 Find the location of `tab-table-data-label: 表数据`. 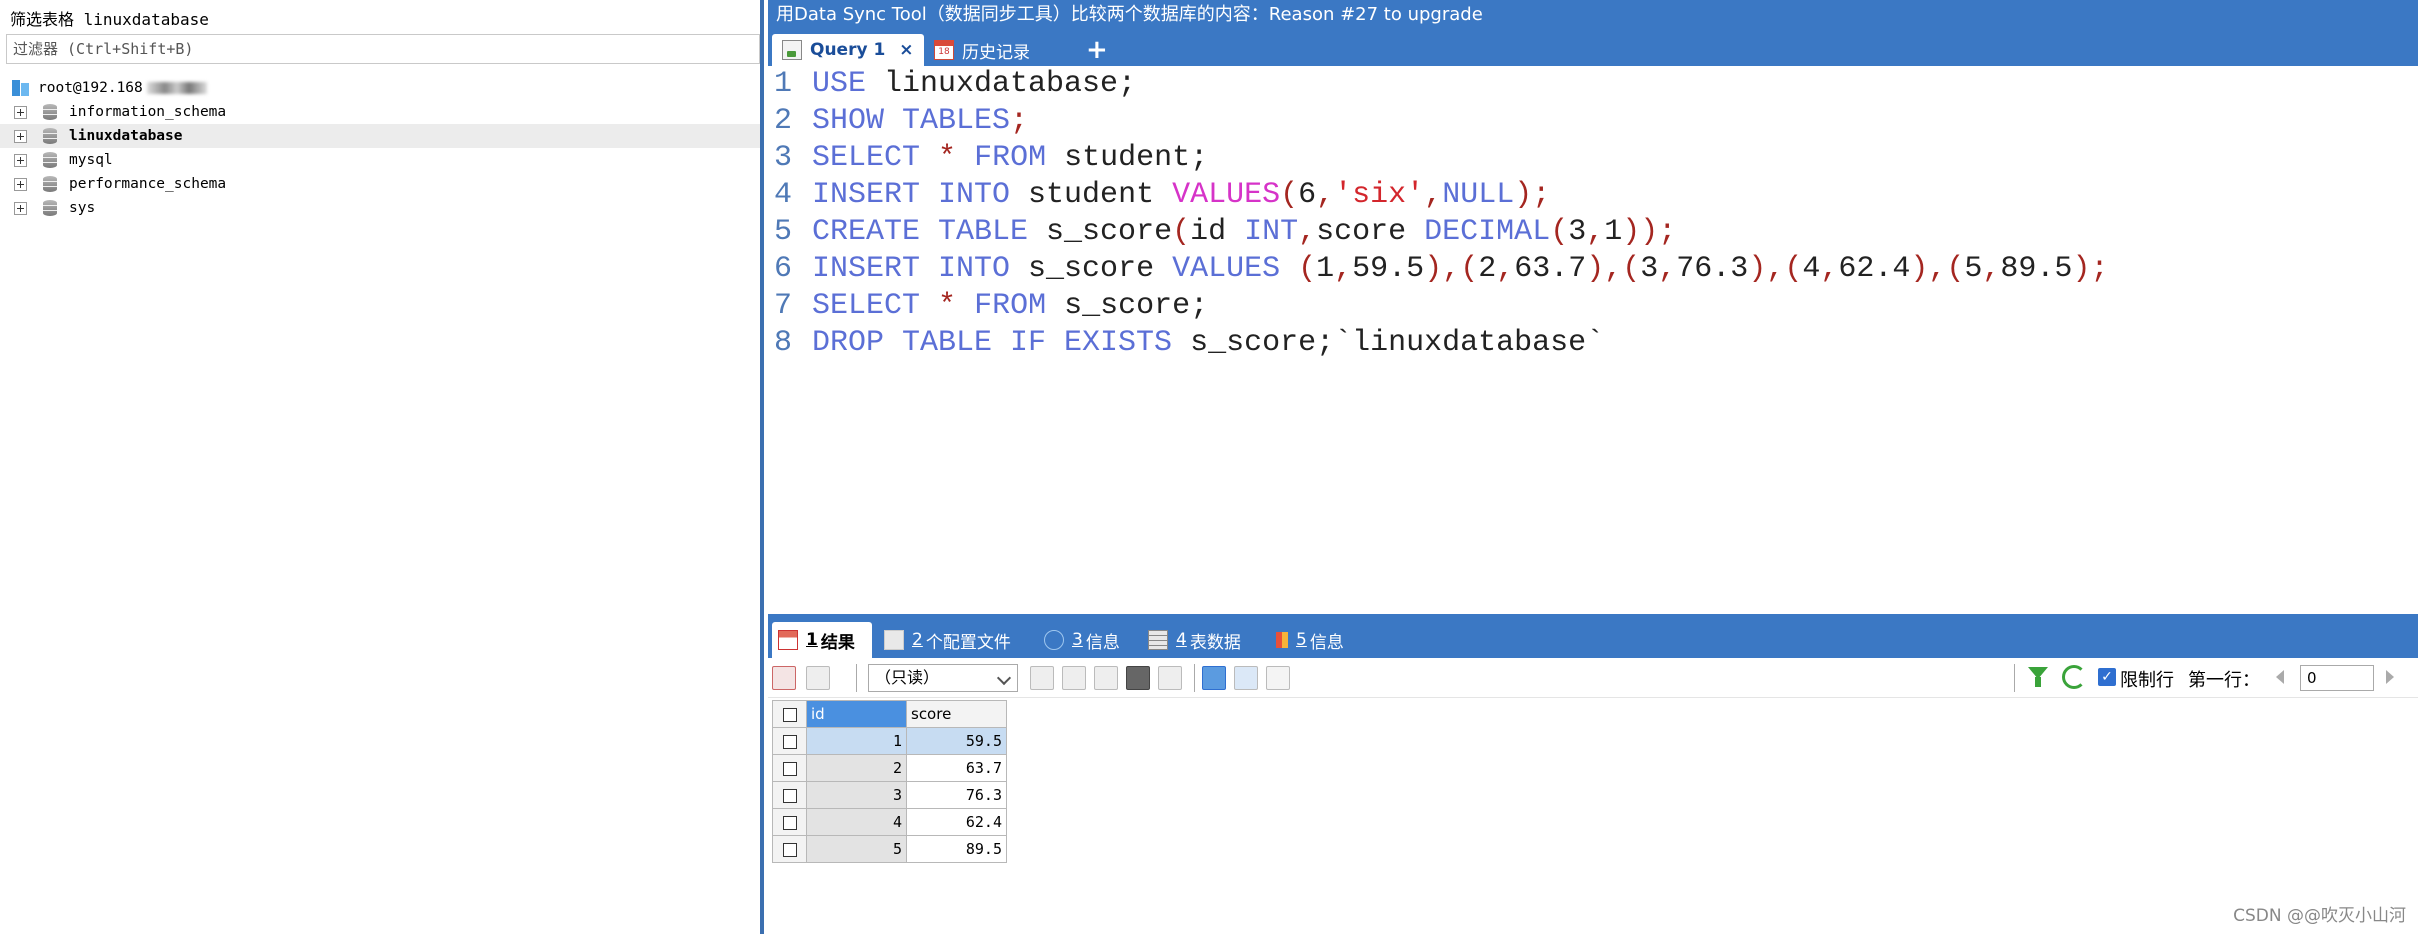

tab-table-data-label: 表数据 is located at coordinates (1215, 642).